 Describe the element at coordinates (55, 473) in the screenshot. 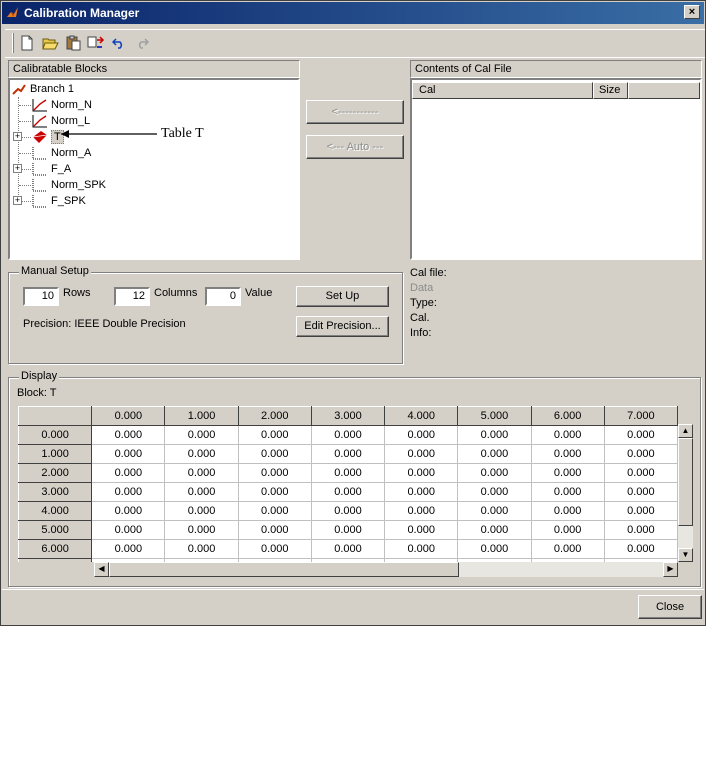

I see `grid-row-header: 2.000` at that location.